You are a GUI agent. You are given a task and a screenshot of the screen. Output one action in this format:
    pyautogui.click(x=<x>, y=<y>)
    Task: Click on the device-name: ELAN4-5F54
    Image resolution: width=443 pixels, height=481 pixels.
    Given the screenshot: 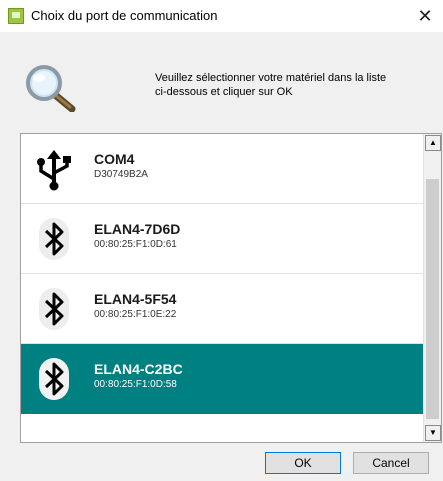 What is the action you would take?
    pyautogui.click(x=135, y=299)
    